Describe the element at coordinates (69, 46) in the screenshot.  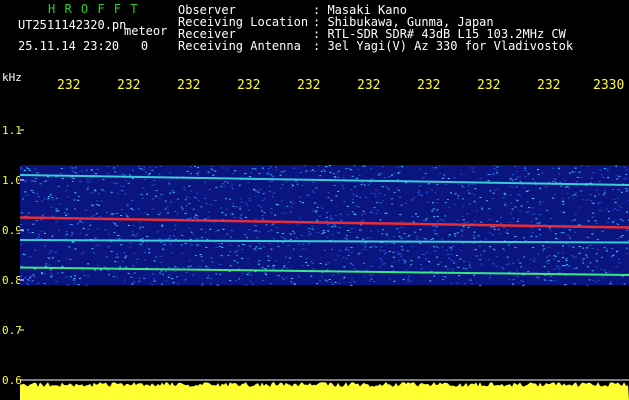
I see `datetime-value: 25.11.14 23:20` at that location.